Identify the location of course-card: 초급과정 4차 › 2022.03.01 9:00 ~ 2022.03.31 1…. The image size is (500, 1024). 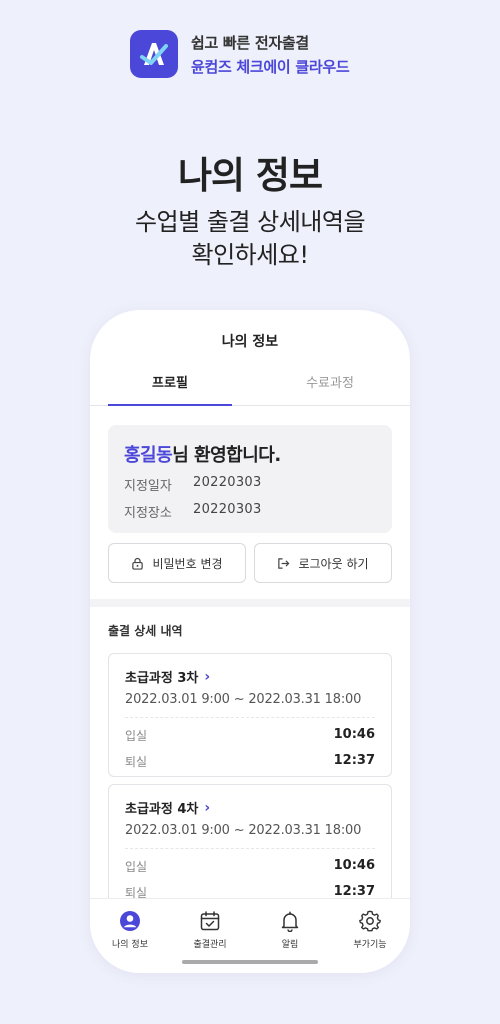
(250, 846).